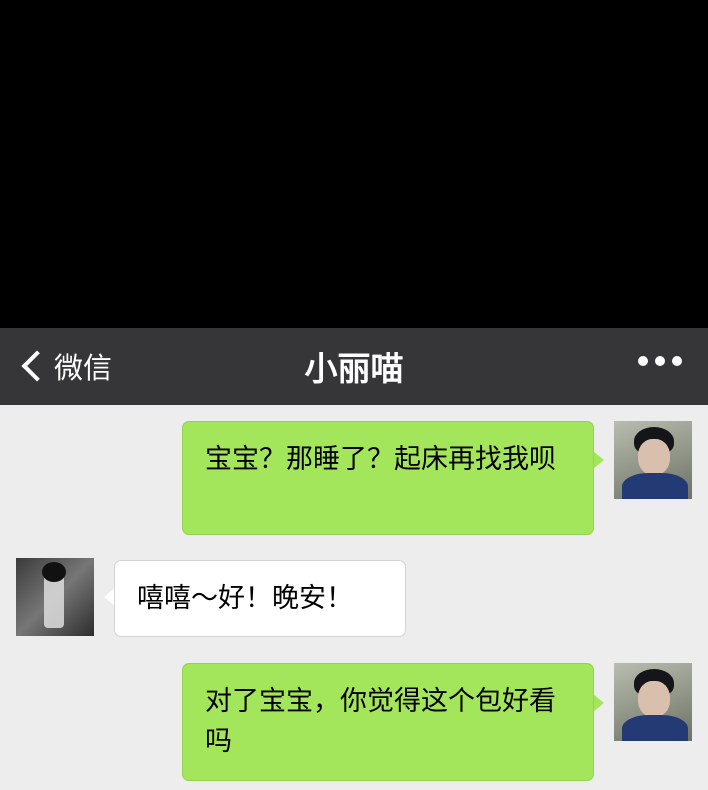  I want to click on nav-bar: 微信 小丽喵, so click(354, 366).